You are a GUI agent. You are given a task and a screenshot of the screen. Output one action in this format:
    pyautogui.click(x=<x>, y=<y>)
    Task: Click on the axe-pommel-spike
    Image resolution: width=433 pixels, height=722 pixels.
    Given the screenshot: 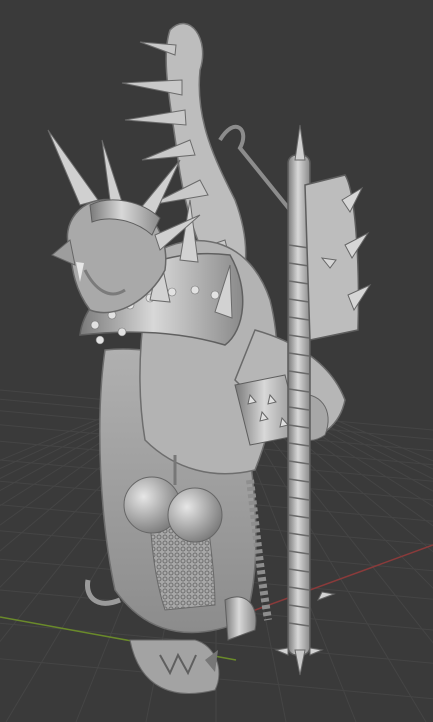 What is the action you would take?
    pyautogui.click(x=300, y=662)
    